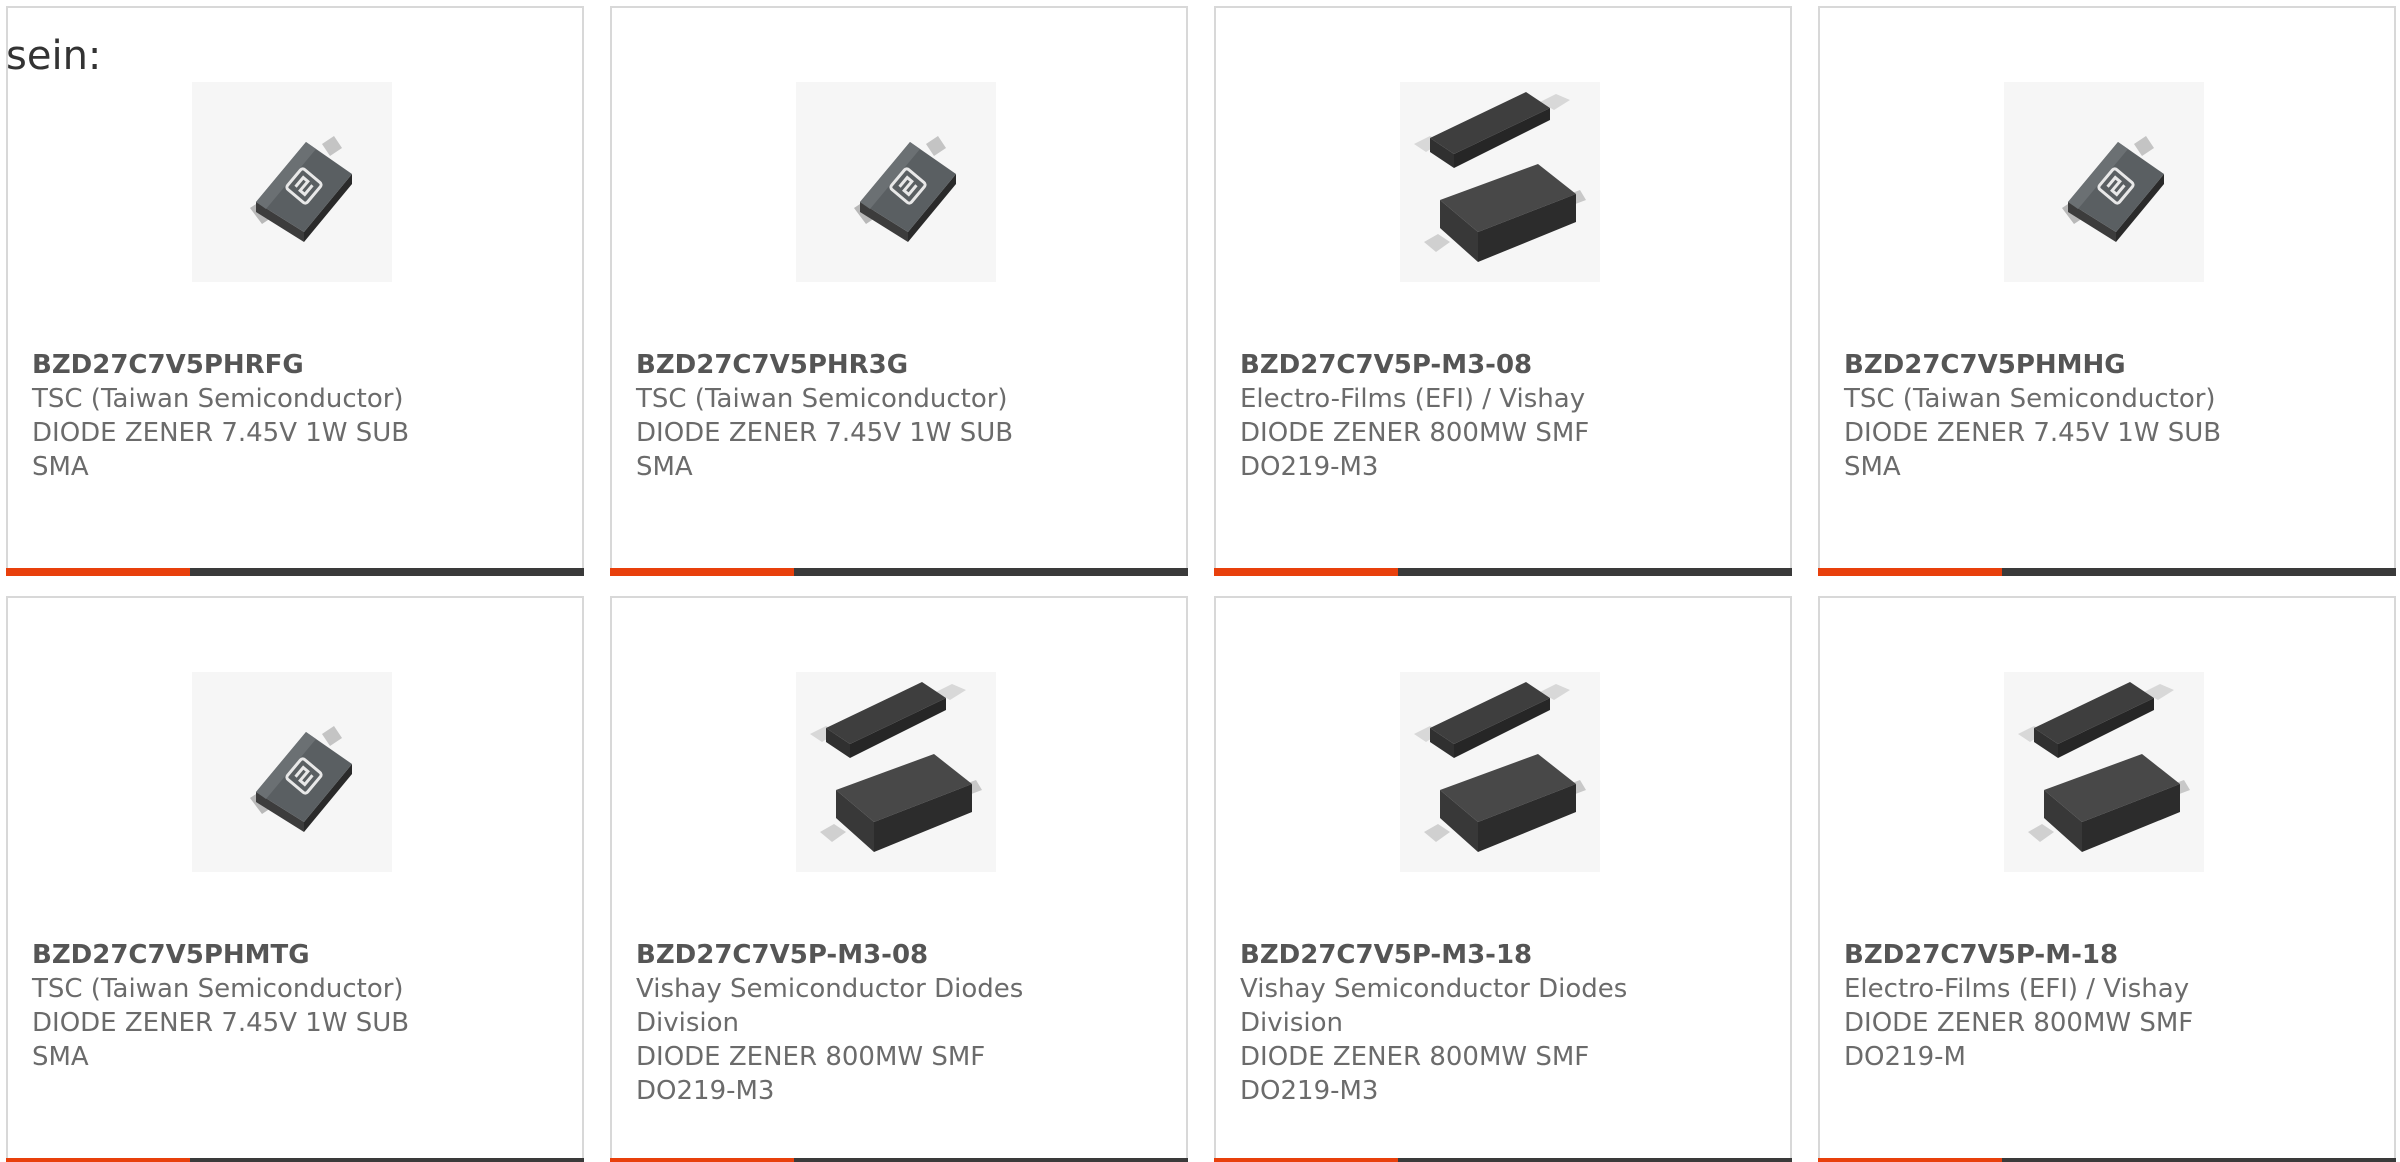  What do you see at coordinates (846, 365) in the screenshot?
I see `part-number: BZD27C7V5PHR3G` at bounding box center [846, 365].